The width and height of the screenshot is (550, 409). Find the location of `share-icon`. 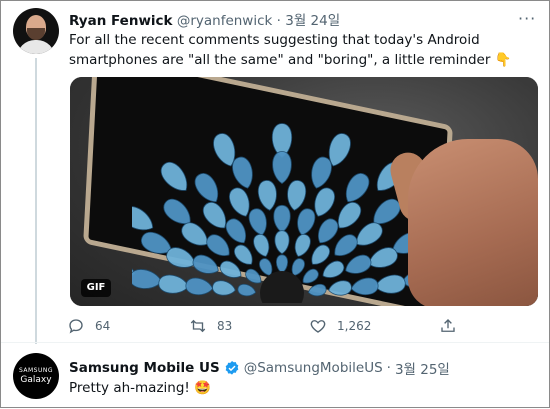

share-icon is located at coordinates (448, 325).